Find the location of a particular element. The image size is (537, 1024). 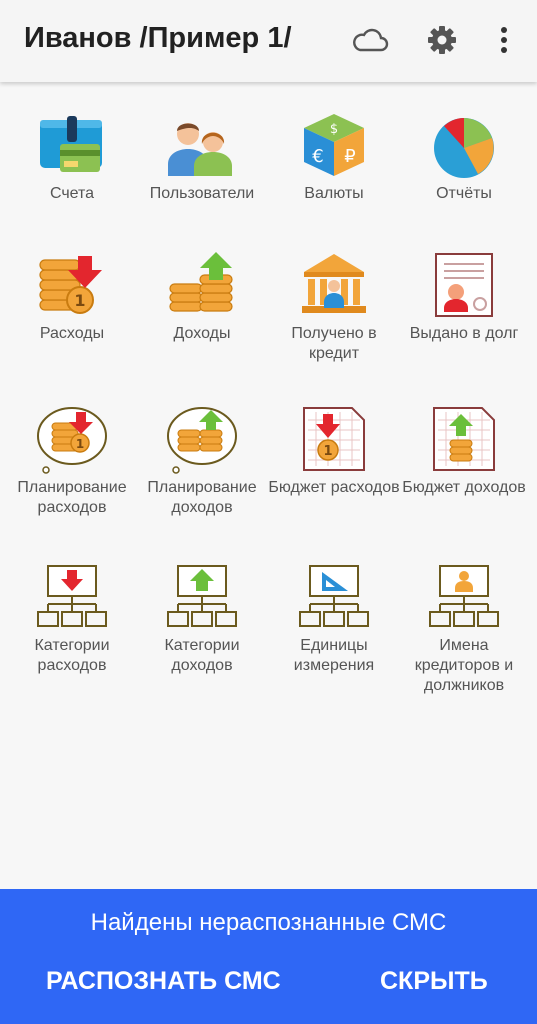

tile-label: Планирование расходов is located at coordinates (72, 497).